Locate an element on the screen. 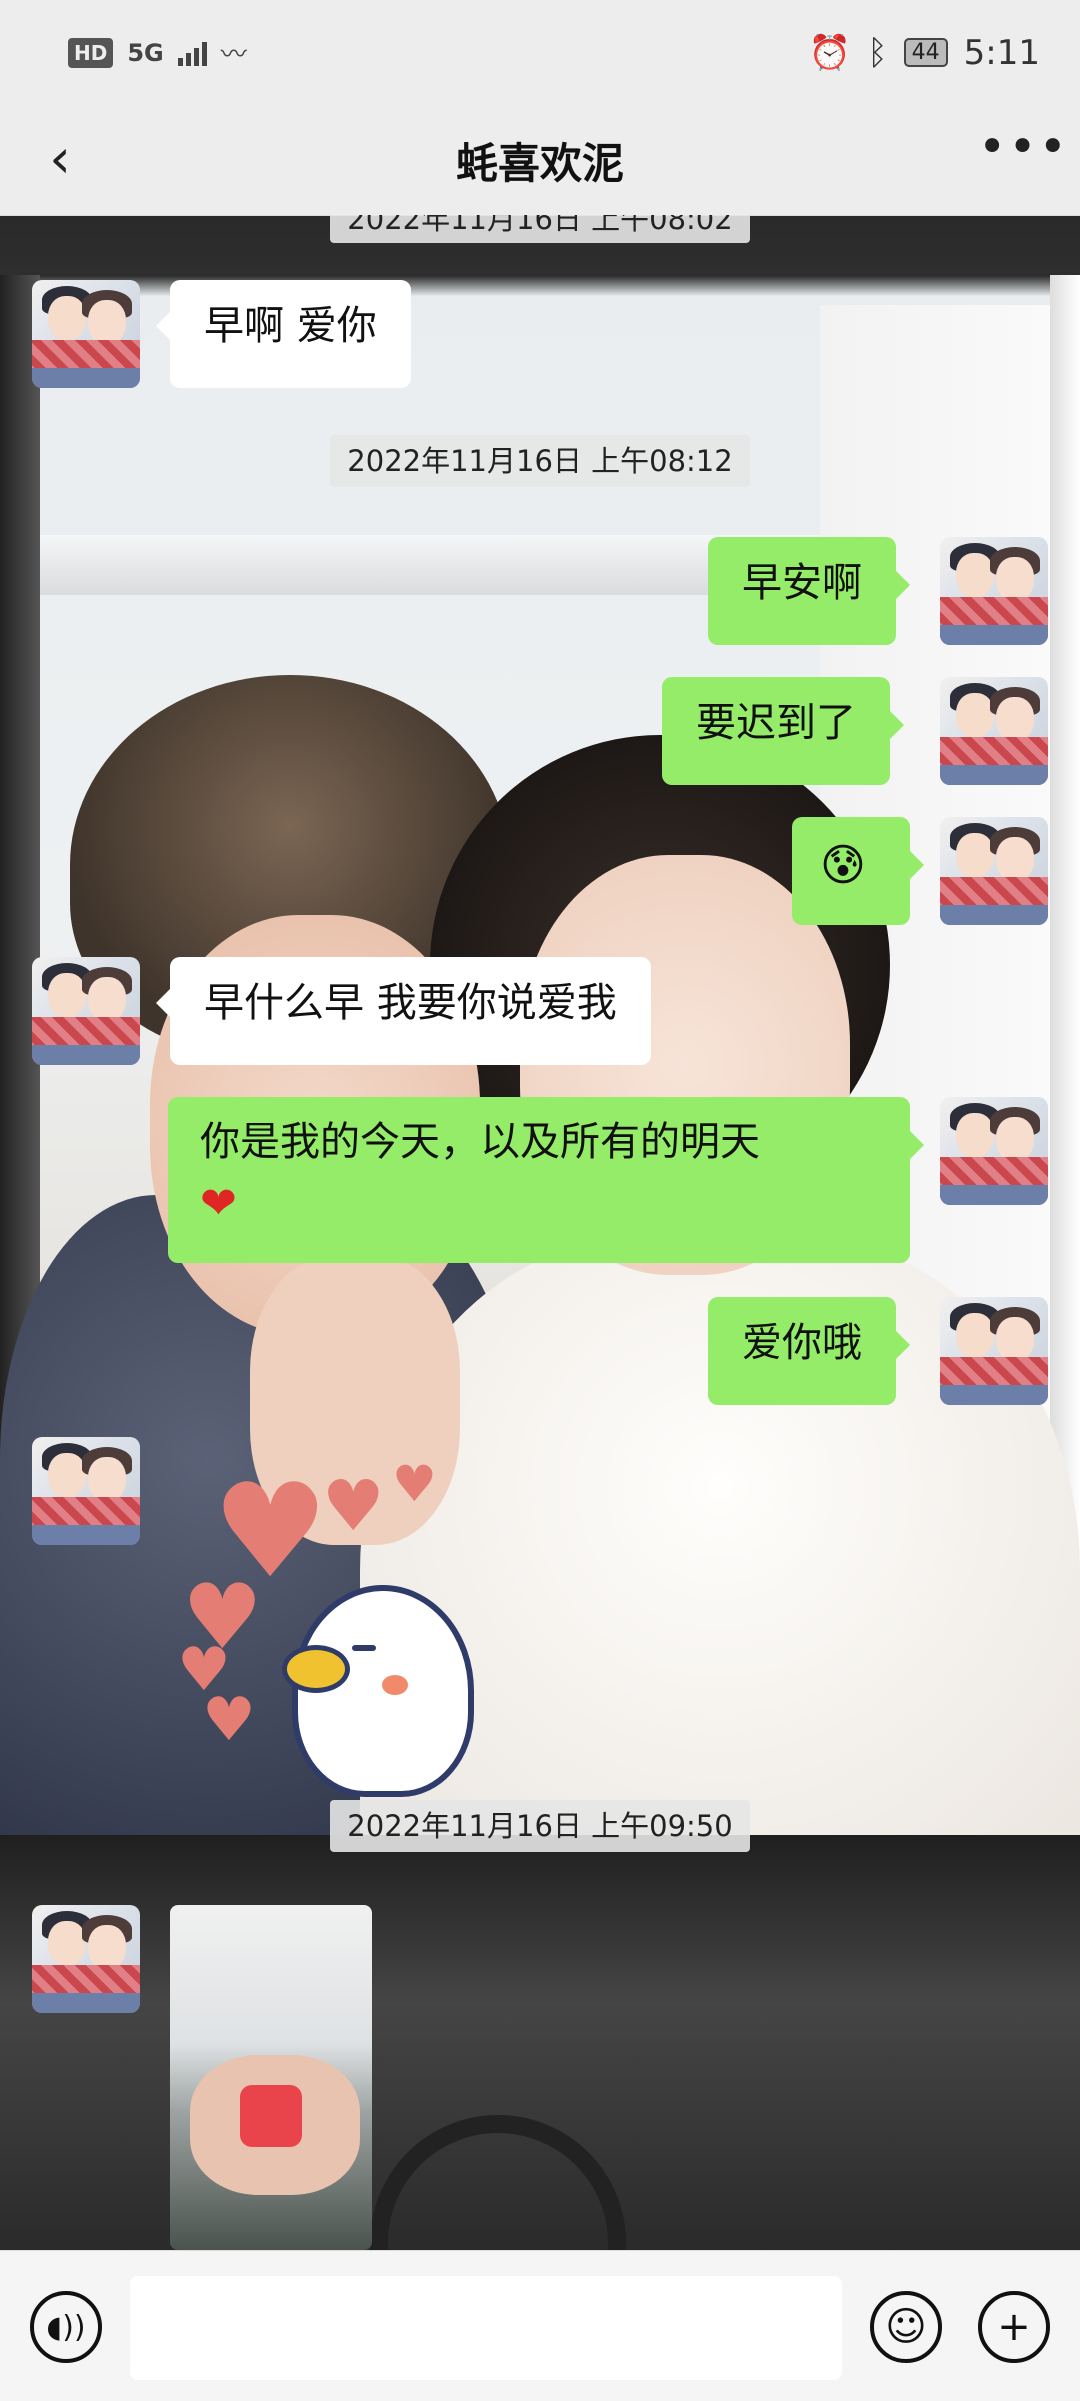 This screenshot has height=2401, width=1080. voice-icon: ◖)) is located at coordinates (66, 2327).